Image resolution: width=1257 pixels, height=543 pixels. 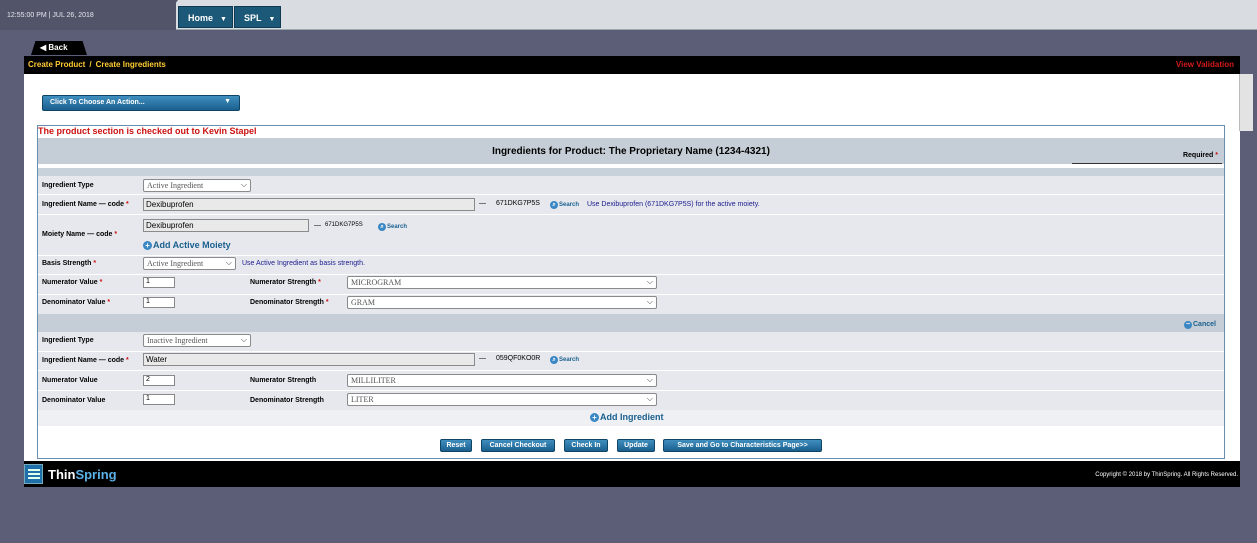 I want to click on clock-divider, so click(x=167, y=15).